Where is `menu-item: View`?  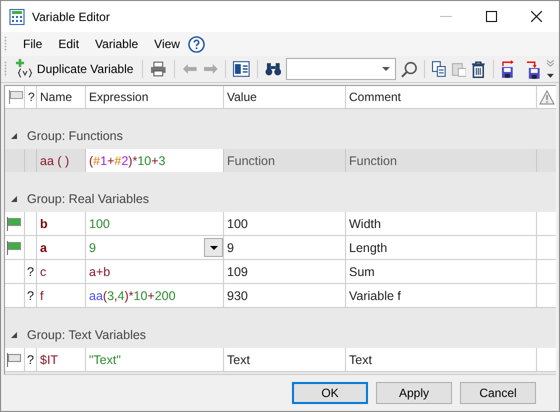 menu-item: View is located at coordinates (167, 44).